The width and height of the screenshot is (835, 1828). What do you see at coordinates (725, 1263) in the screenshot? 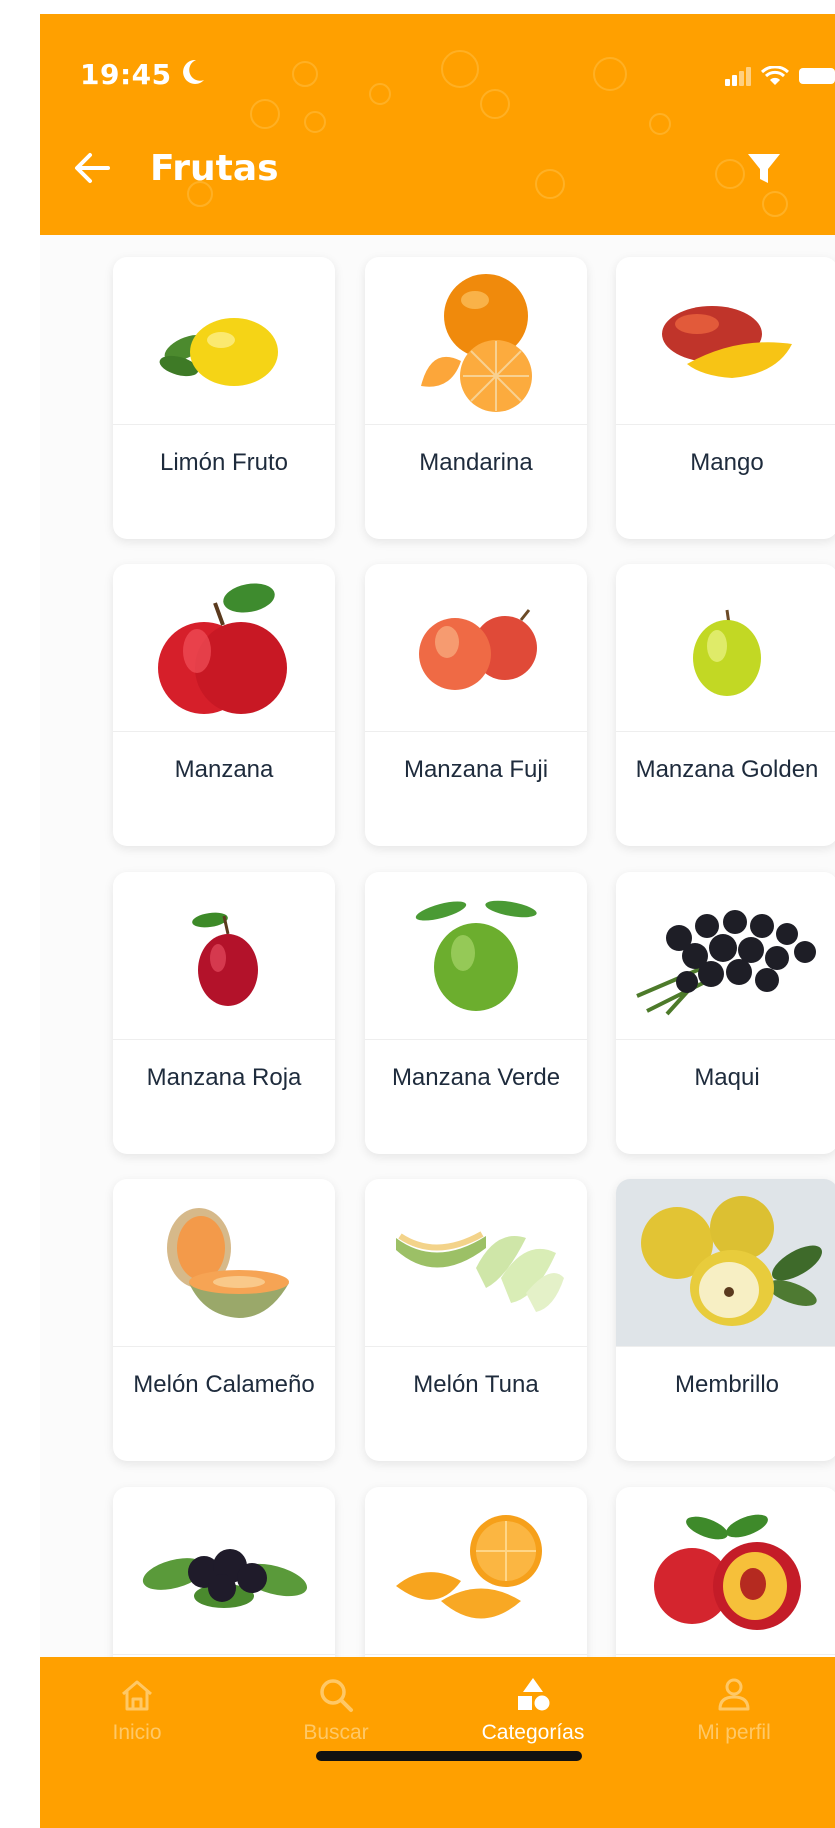
I see `quince-image` at bounding box center [725, 1263].